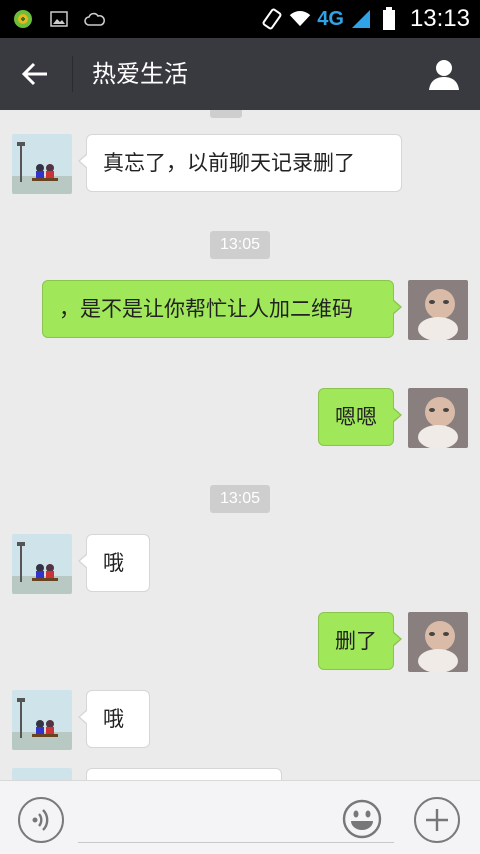 Image resolution: width=480 pixels, height=854 pixels. What do you see at coordinates (59, 19) in the screenshot?
I see `image-icon` at bounding box center [59, 19].